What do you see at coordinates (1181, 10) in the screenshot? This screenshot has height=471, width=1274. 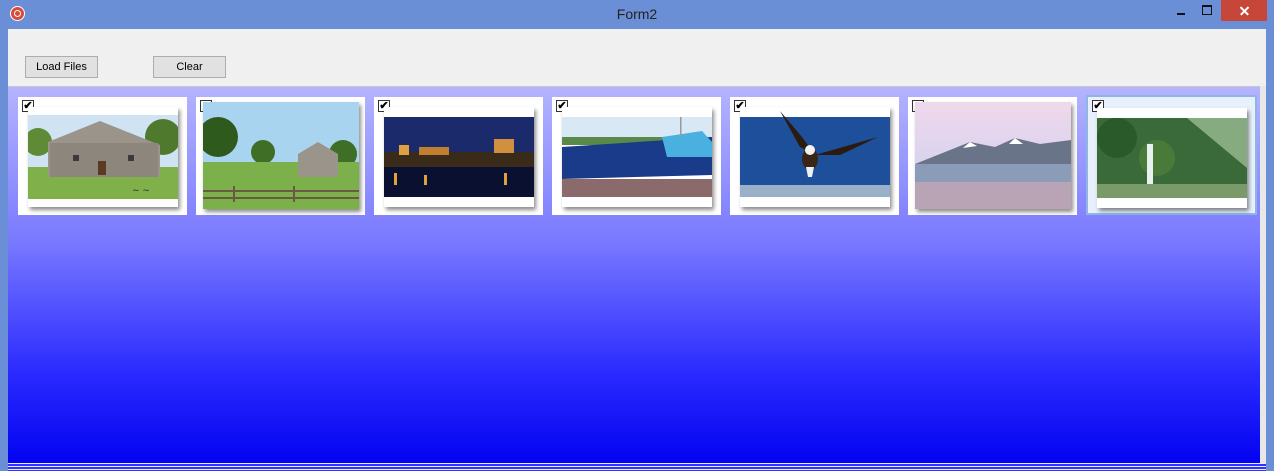 I see `minimize-button` at bounding box center [1181, 10].